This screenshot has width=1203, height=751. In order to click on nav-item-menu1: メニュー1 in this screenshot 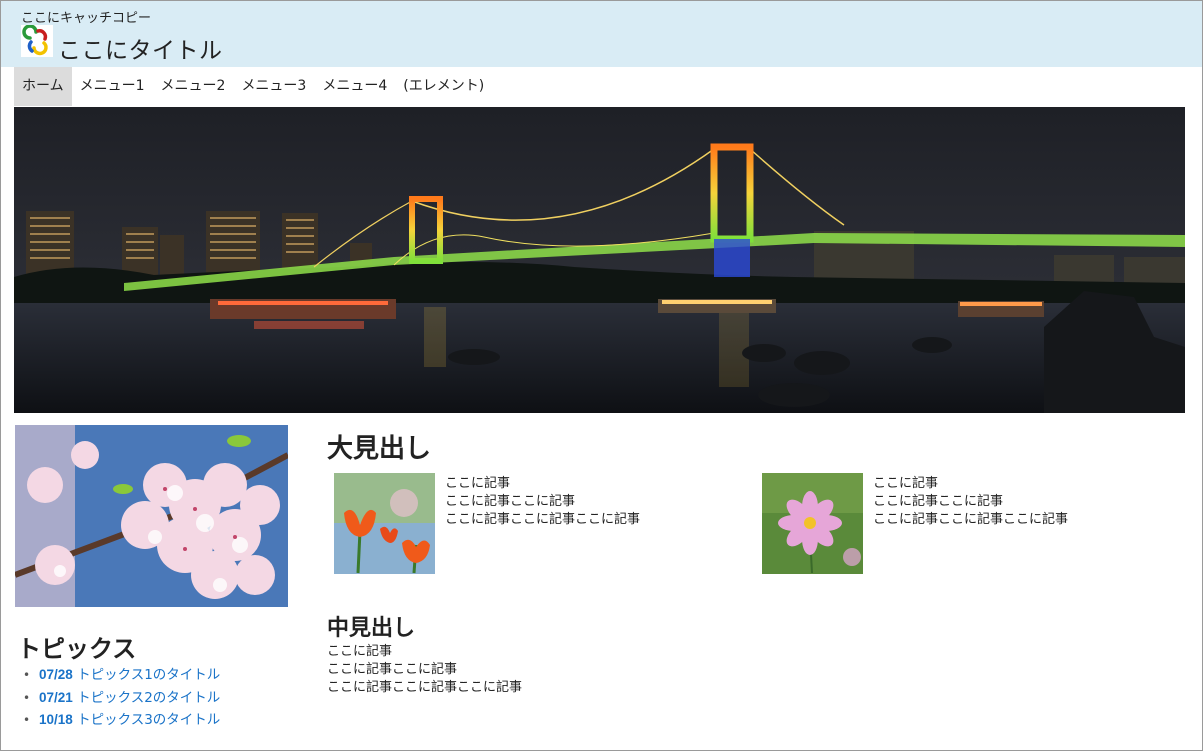, I will do `click(112, 86)`.